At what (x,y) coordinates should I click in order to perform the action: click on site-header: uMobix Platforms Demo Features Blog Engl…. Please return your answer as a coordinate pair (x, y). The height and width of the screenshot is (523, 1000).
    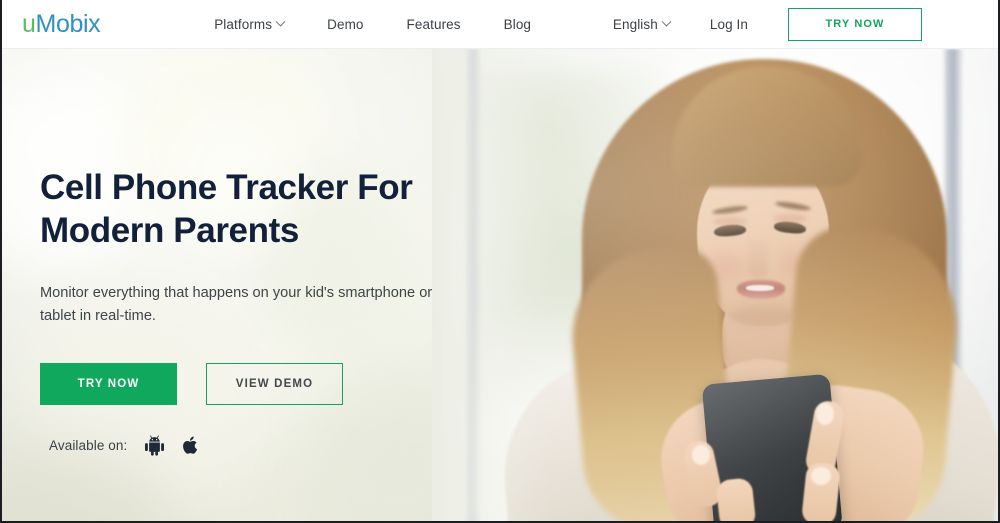
    Looking at the image, I should click on (500, 24).